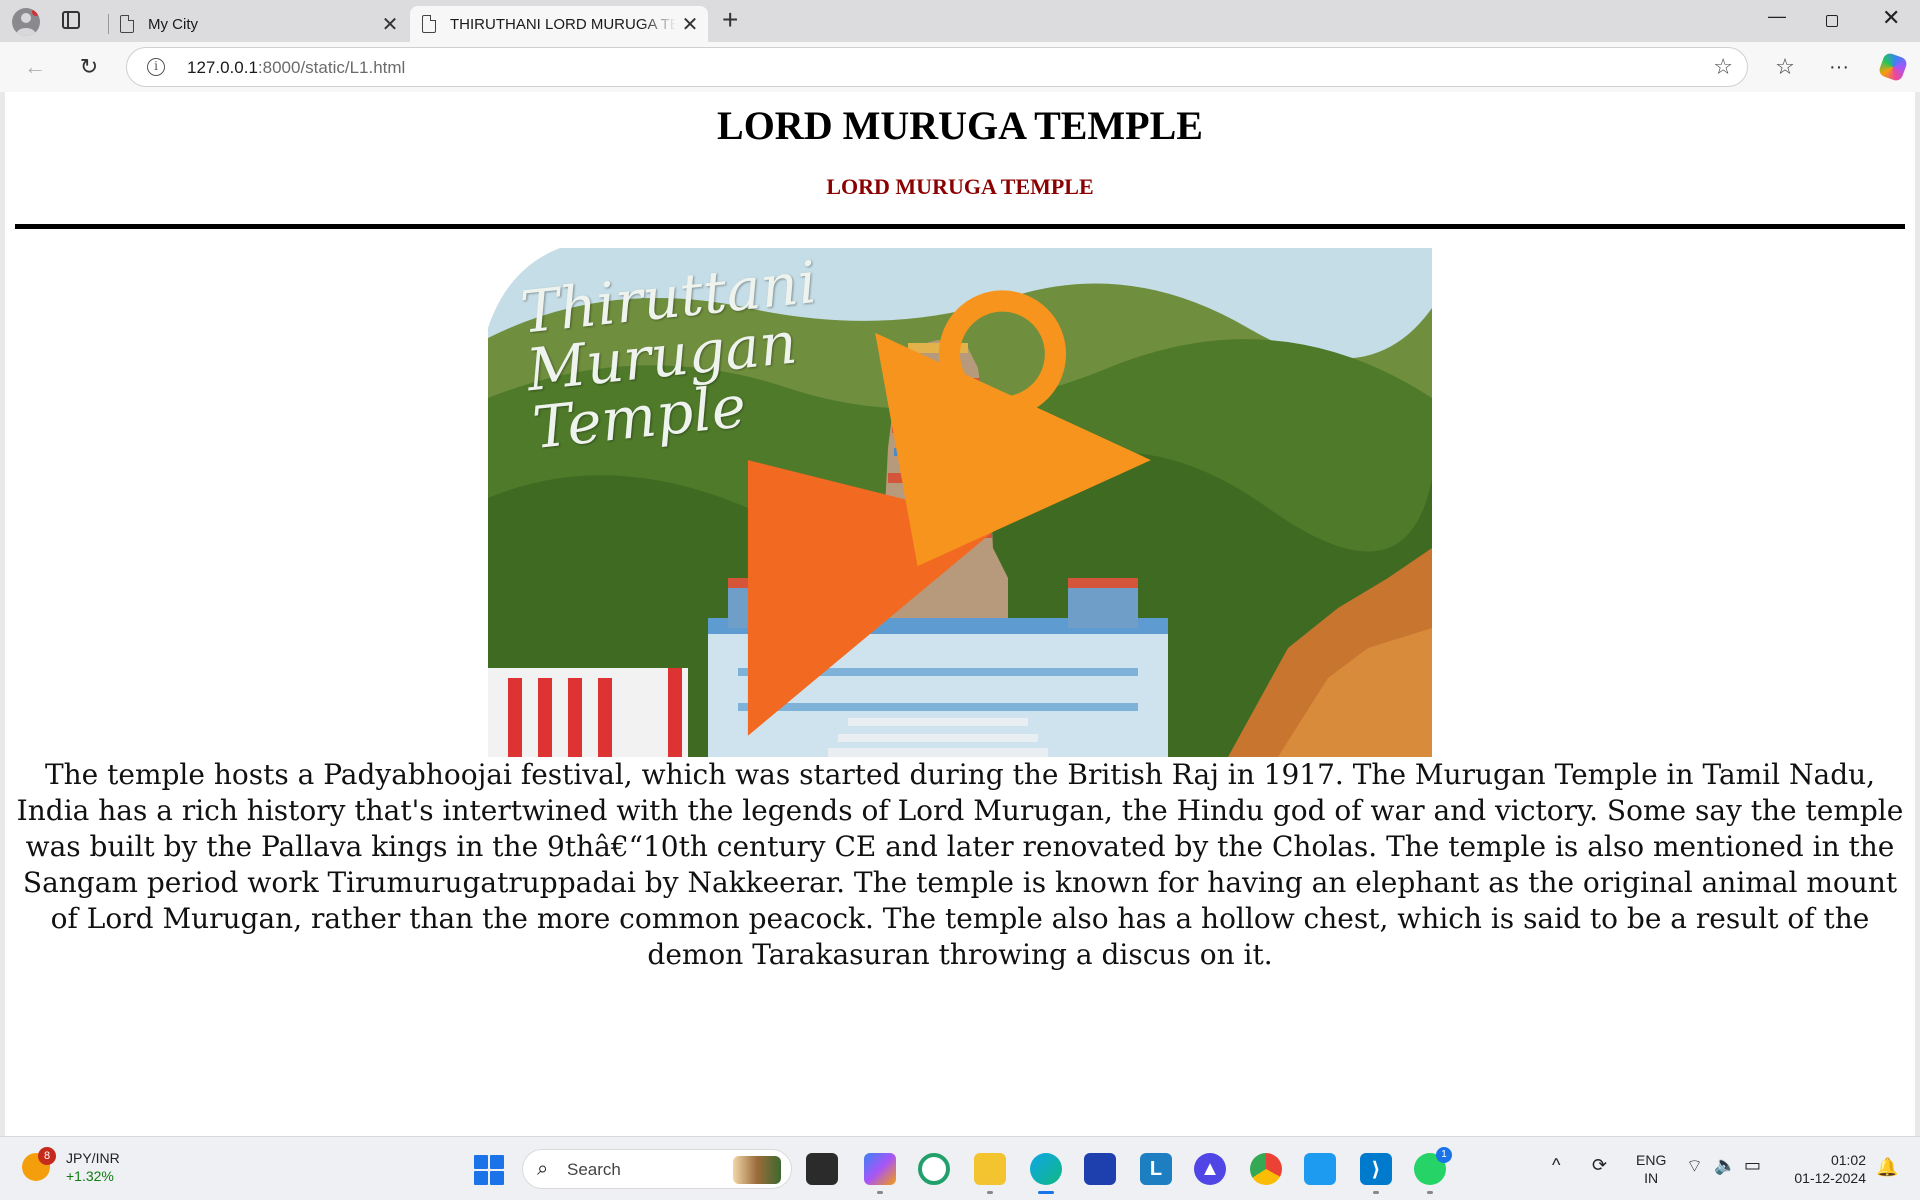 Image resolution: width=1920 pixels, height=1200 pixels. What do you see at coordinates (1046, 1173) in the screenshot?
I see `edge-icon` at bounding box center [1046, 1173].